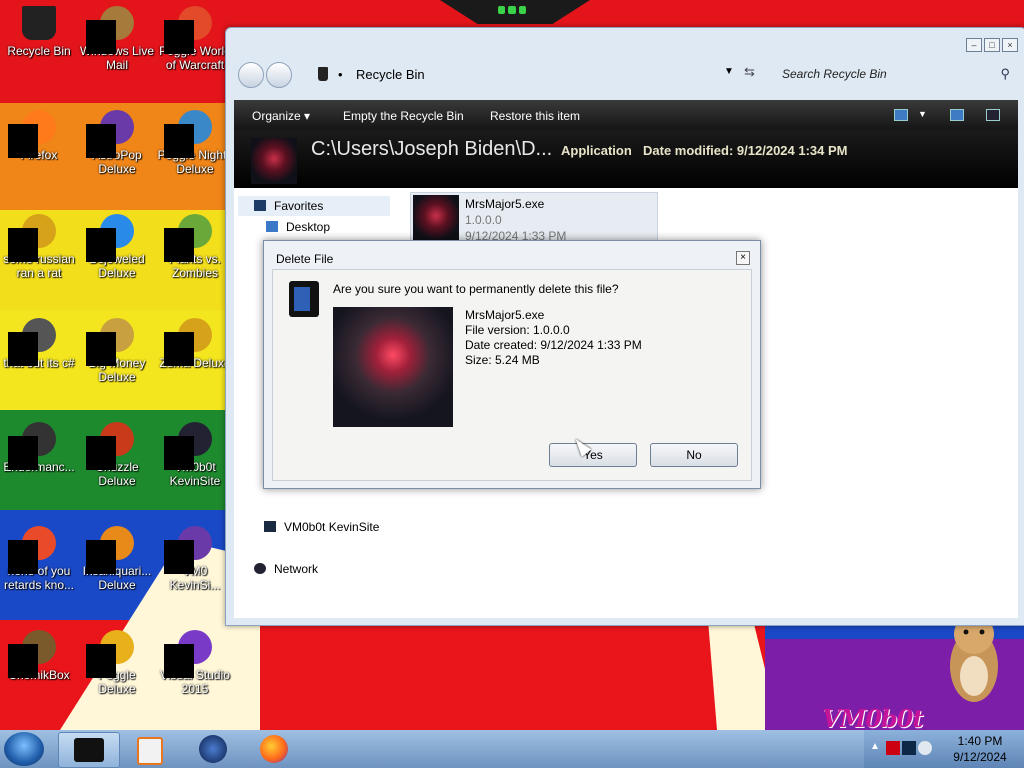  I want to click on bejeweled-icon, so click(110, 238).